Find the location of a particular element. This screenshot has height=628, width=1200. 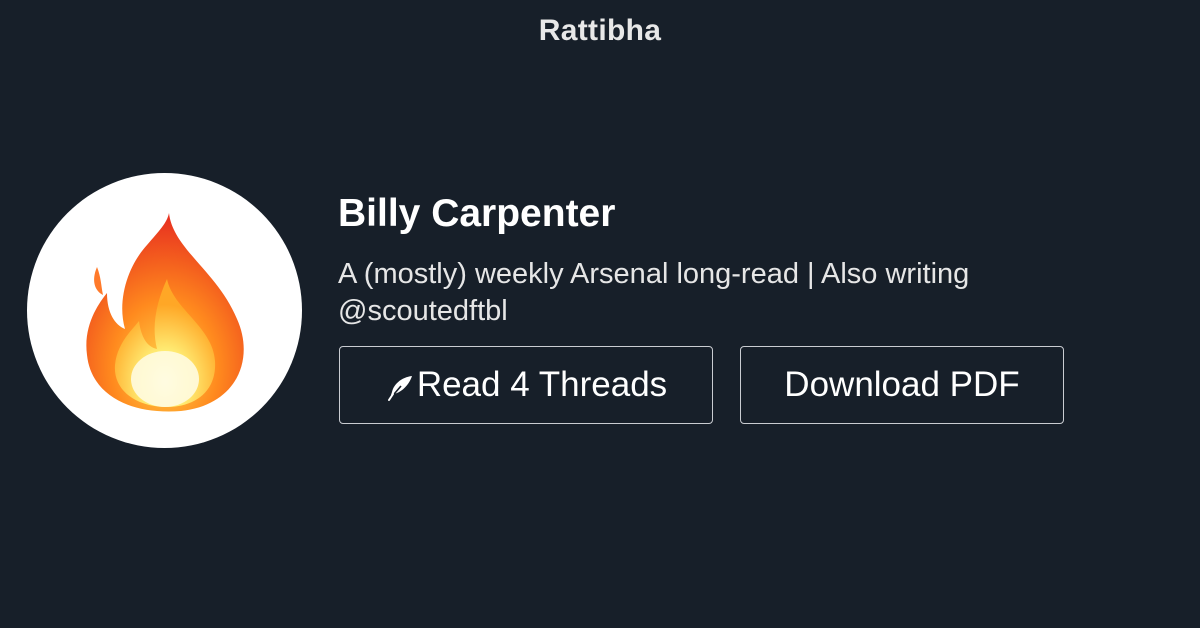

download-pdf-label: Download PDF is located at coordinates (902, 384).